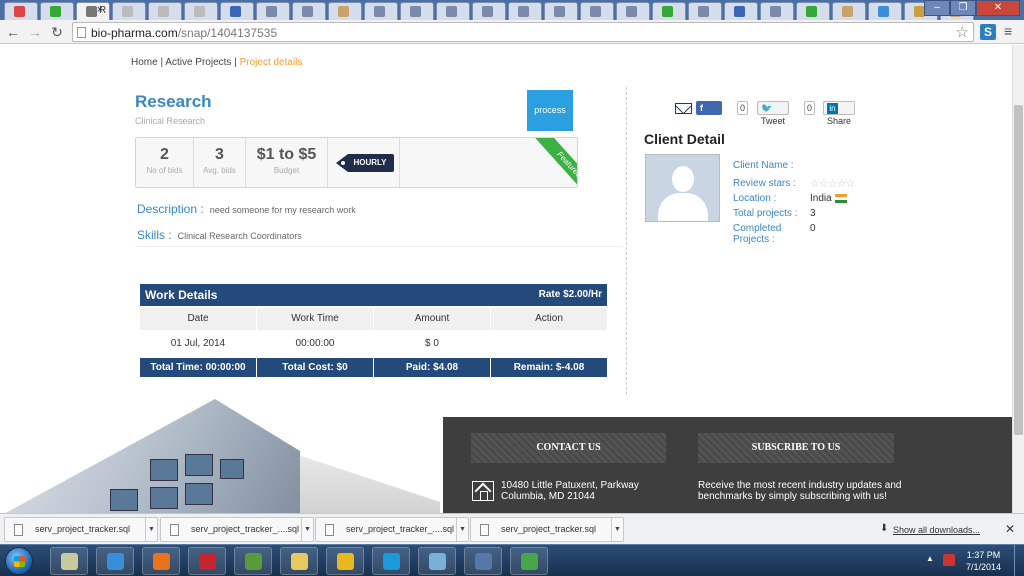  What do you see at coordinates (100, 10) in the screenshot?
I see `close-tab-icon: ×` at bounding box center [100, 10].